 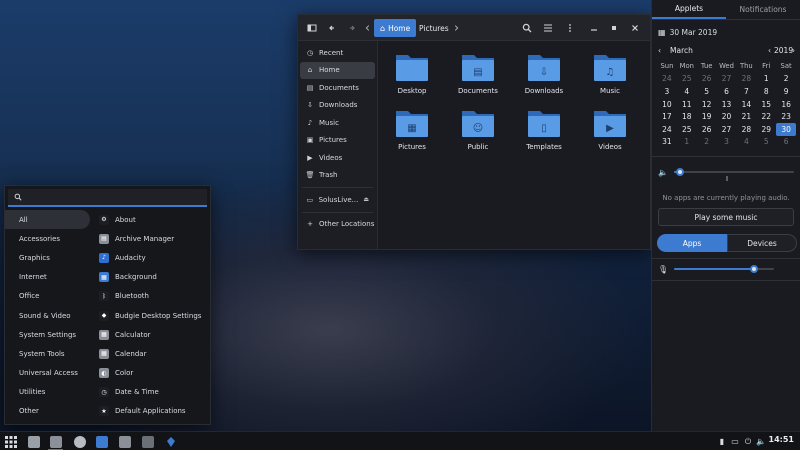 I want to click on category-sound-video: Sound & Video, so click(x=47, y=315).